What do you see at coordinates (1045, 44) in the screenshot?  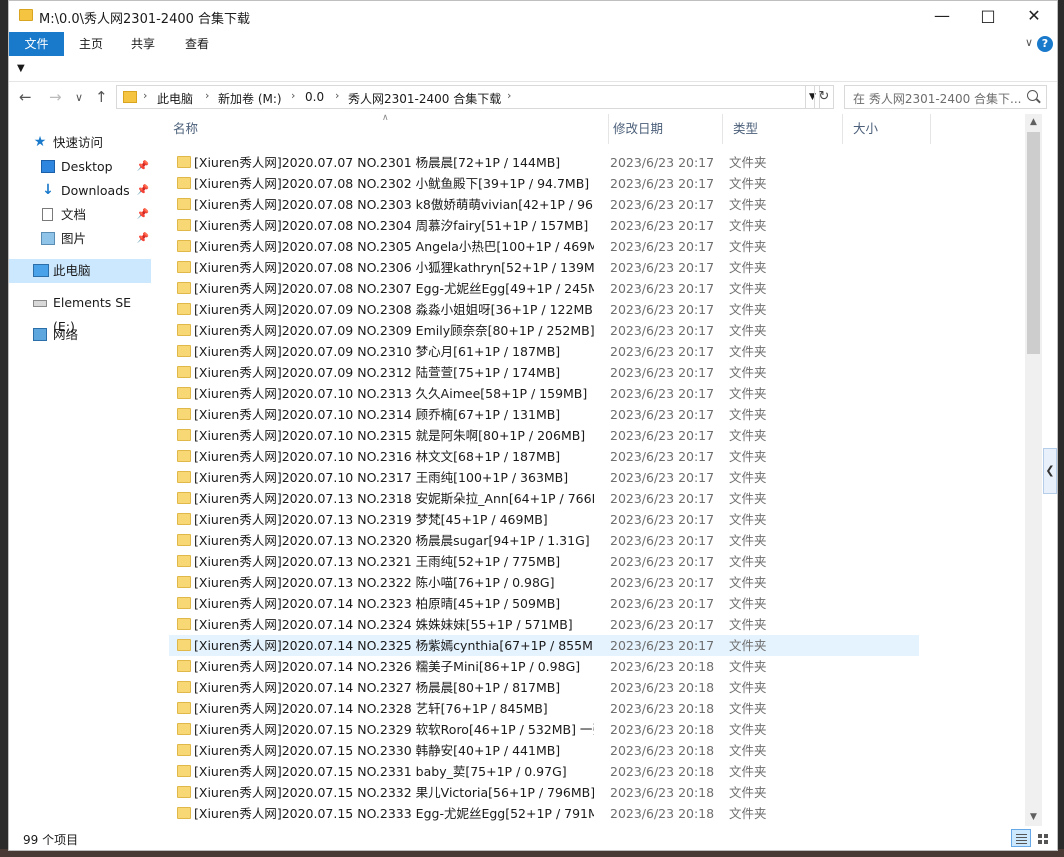 I see `help-icon: ?` at bounding box center [1045, 44].